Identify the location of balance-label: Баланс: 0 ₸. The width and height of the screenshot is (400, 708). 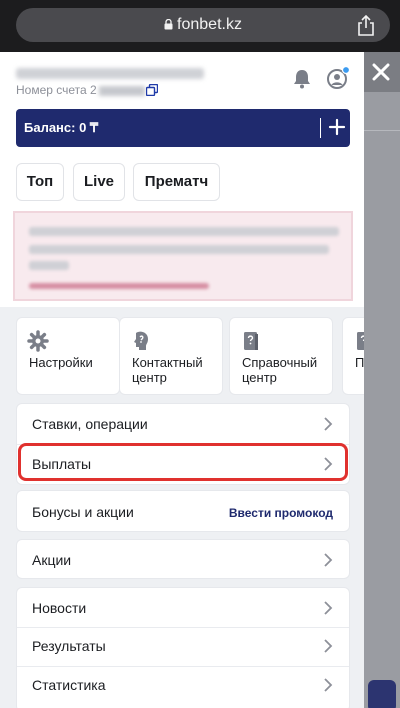
(61, 127).